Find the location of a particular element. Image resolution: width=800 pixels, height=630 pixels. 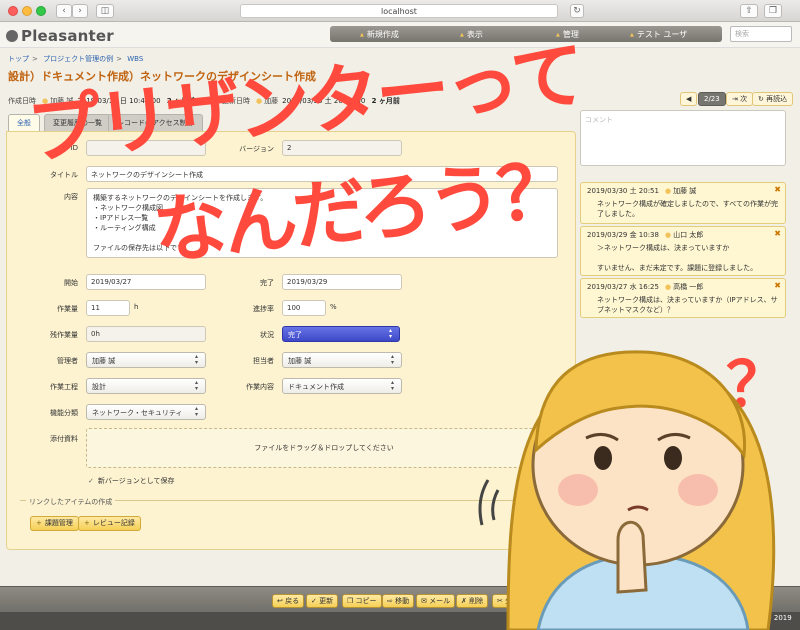

nav-view: 表示 is located at coordinates (471, 34).